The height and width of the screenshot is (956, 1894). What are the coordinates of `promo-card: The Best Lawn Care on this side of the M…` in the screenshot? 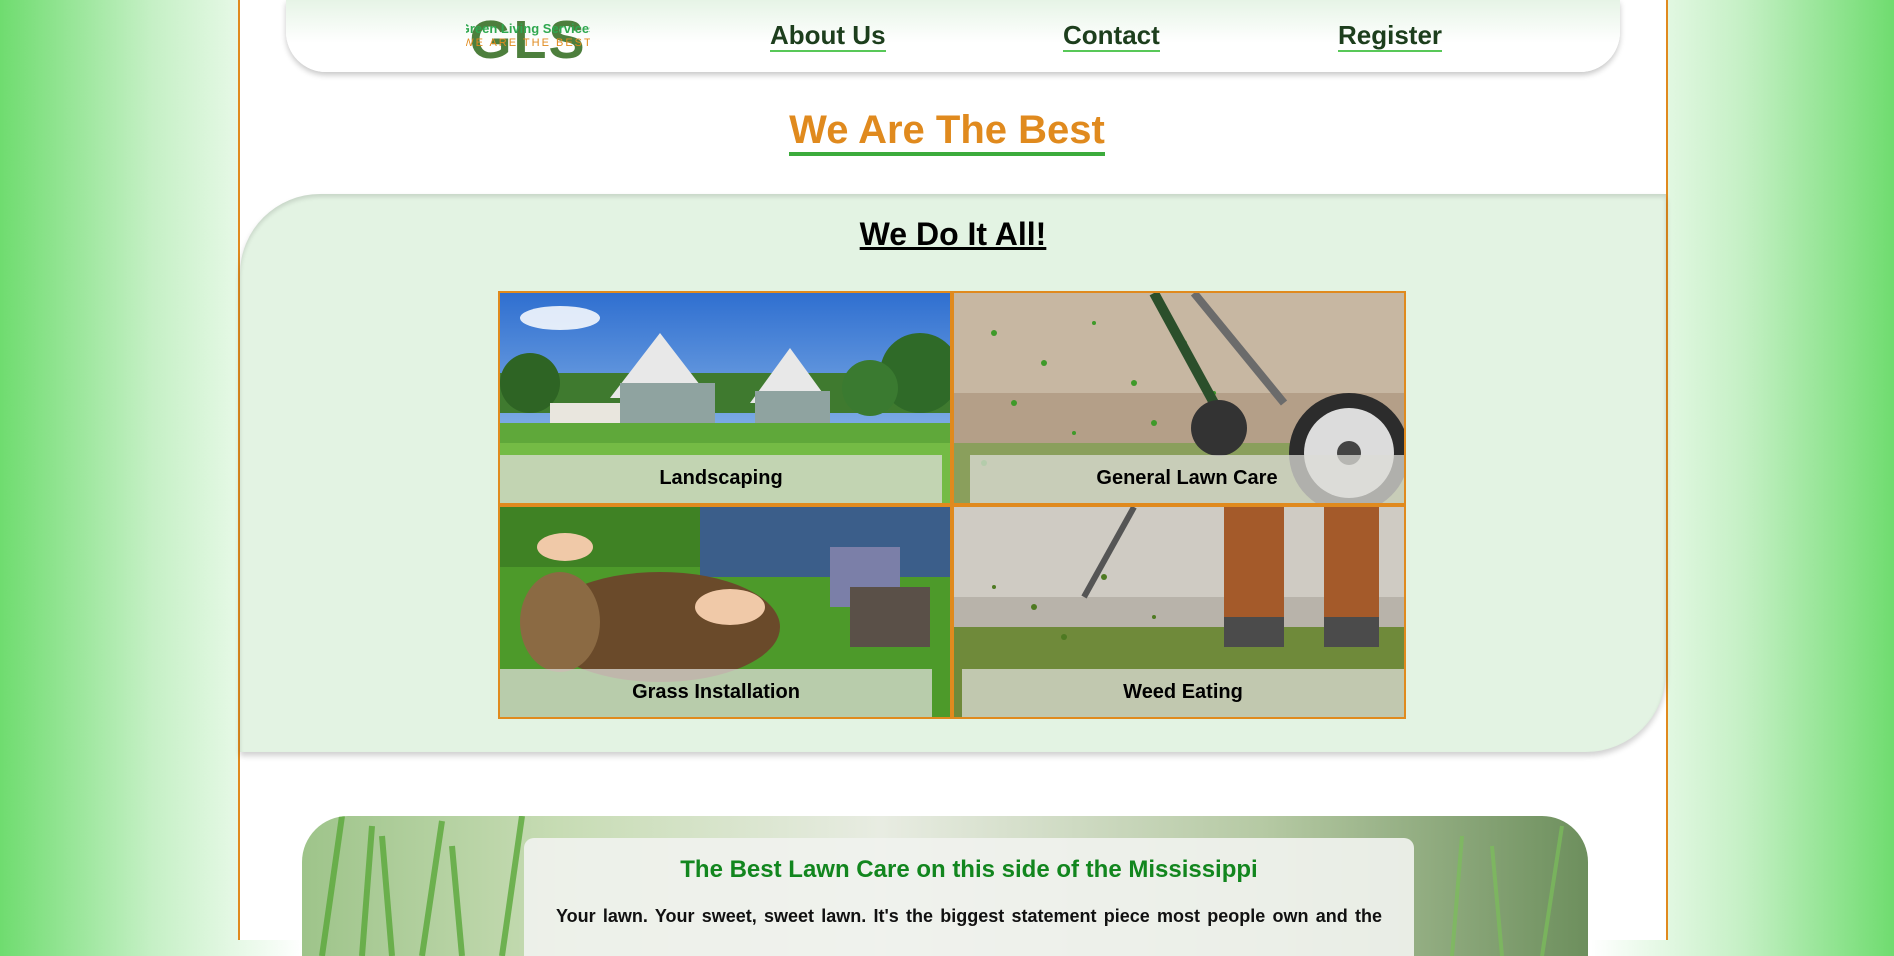 It's located at (969, 897).